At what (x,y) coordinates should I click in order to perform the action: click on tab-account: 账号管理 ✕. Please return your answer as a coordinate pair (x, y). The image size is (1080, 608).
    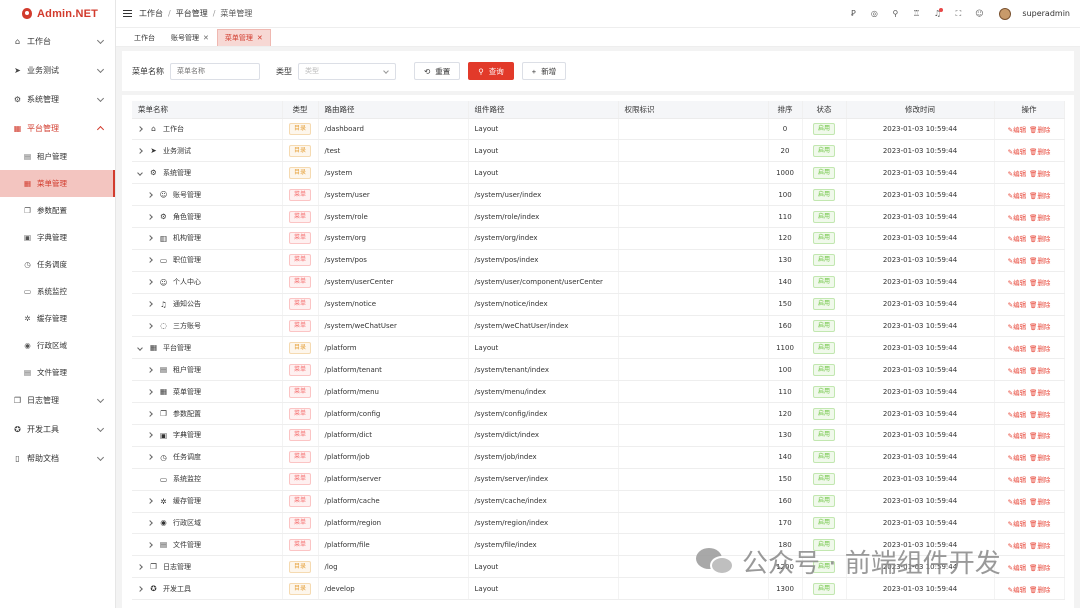
    Looking at the image, I should click on (190, 37).